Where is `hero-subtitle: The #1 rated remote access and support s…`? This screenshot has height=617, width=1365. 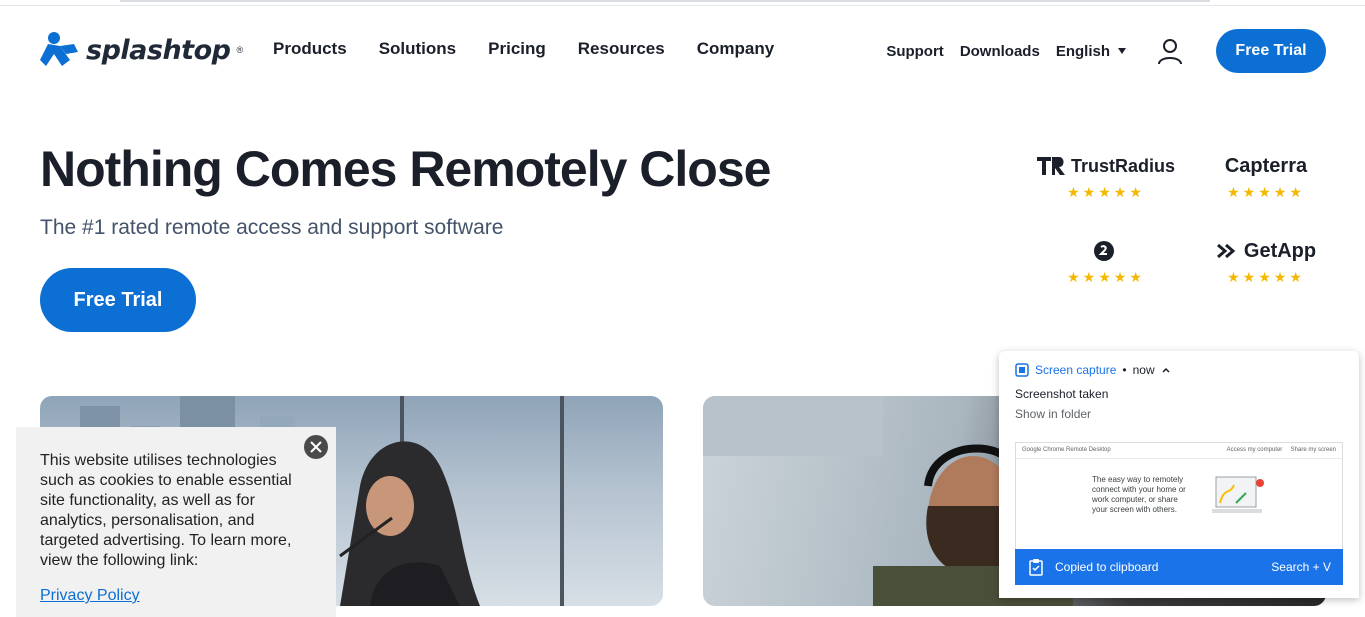
hero-subtitle: The #1 rated remote access and support s… is located at coordinates (272, 227).